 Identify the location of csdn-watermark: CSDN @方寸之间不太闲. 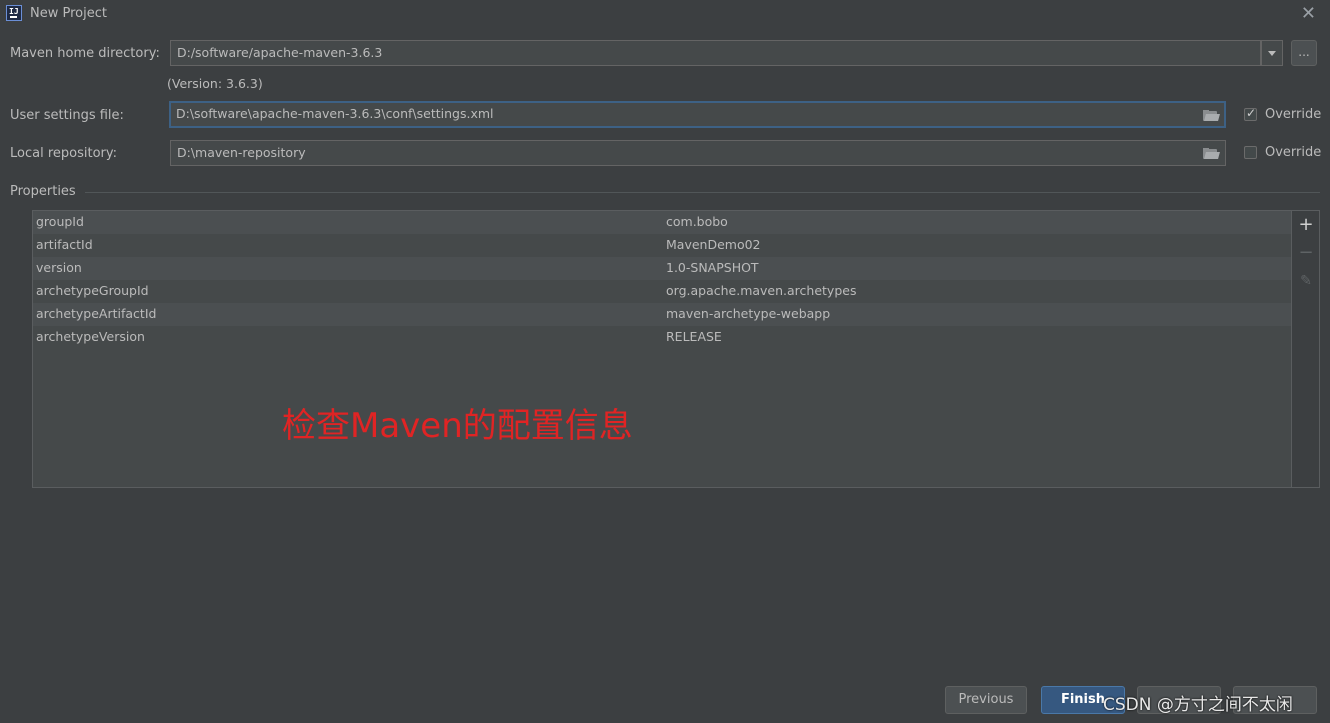
(1198, 705).